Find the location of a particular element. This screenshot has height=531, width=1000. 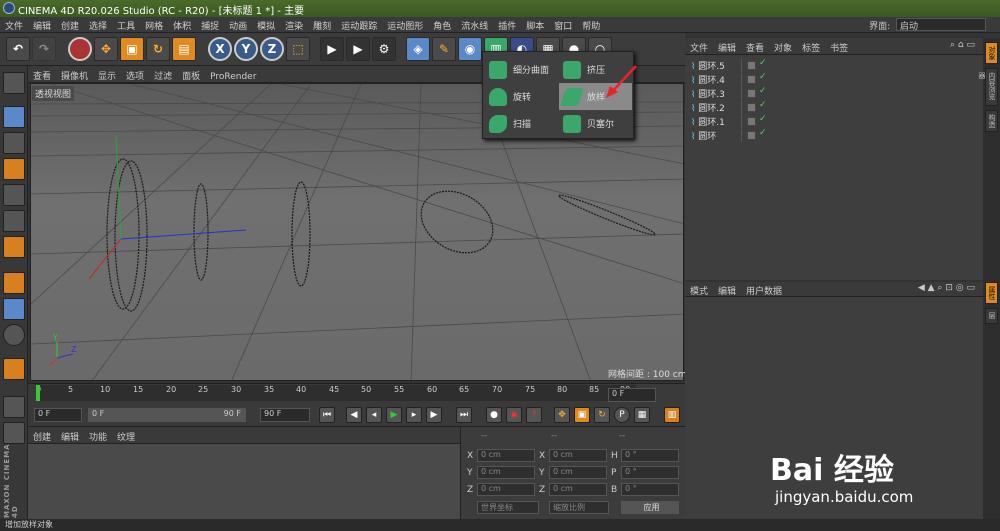

render-picture-viewer-icon: ▶ is located at coordinates (358, 49).